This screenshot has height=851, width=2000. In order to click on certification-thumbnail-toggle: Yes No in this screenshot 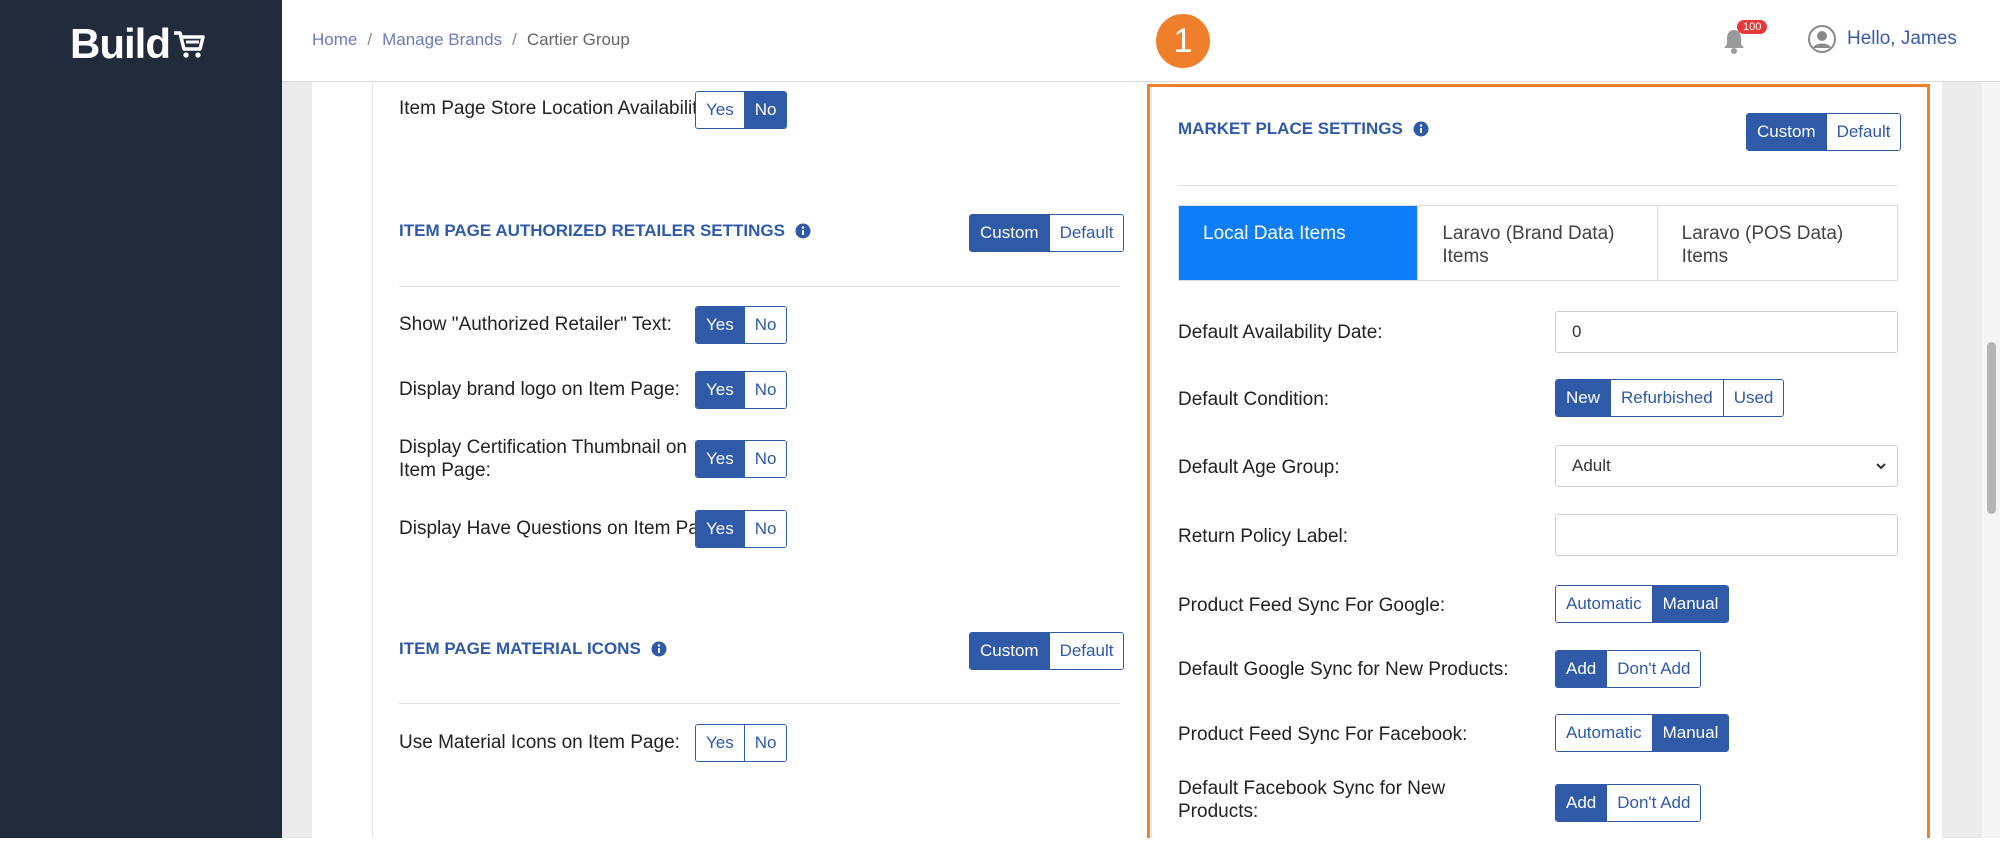, I will do `click(741, 459)`.